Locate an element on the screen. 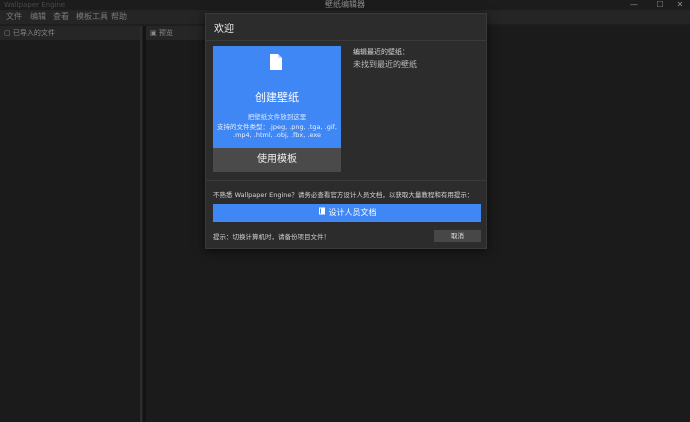  backup-tip: 提示：切换计算机时，请备份项目文件！ is located at coordinates (271, 237).